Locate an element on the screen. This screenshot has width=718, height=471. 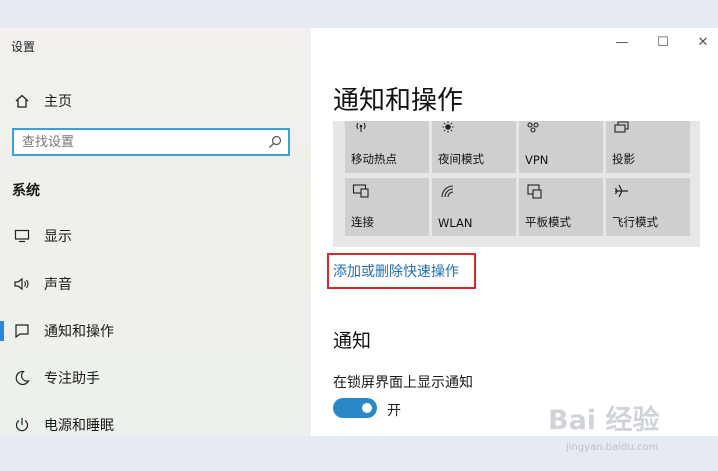
sidebar-item-label: 显示 is located at coordinates (58, 237).